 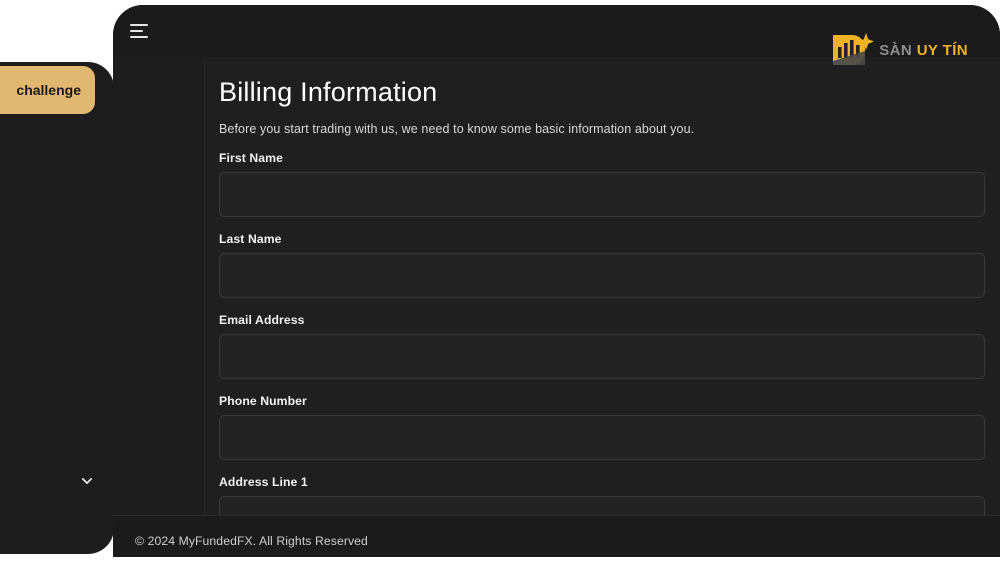 I want to click on brand-name: SÀN UY TÍN, so click(x=923, y=50).